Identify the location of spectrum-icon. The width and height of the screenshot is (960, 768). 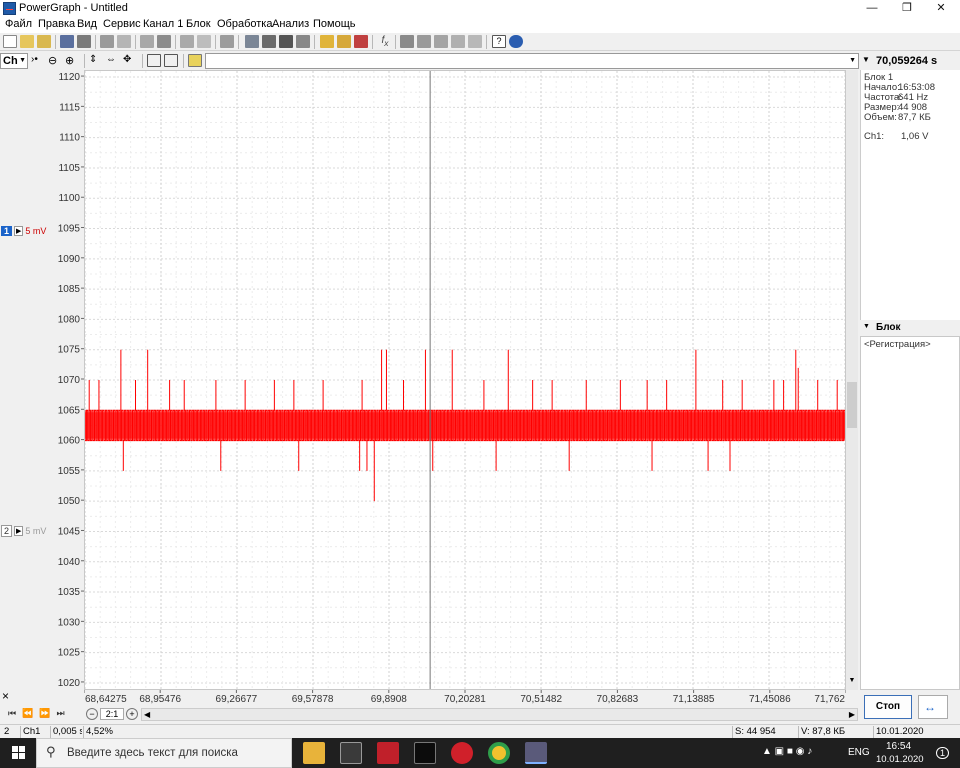
(441, 41).